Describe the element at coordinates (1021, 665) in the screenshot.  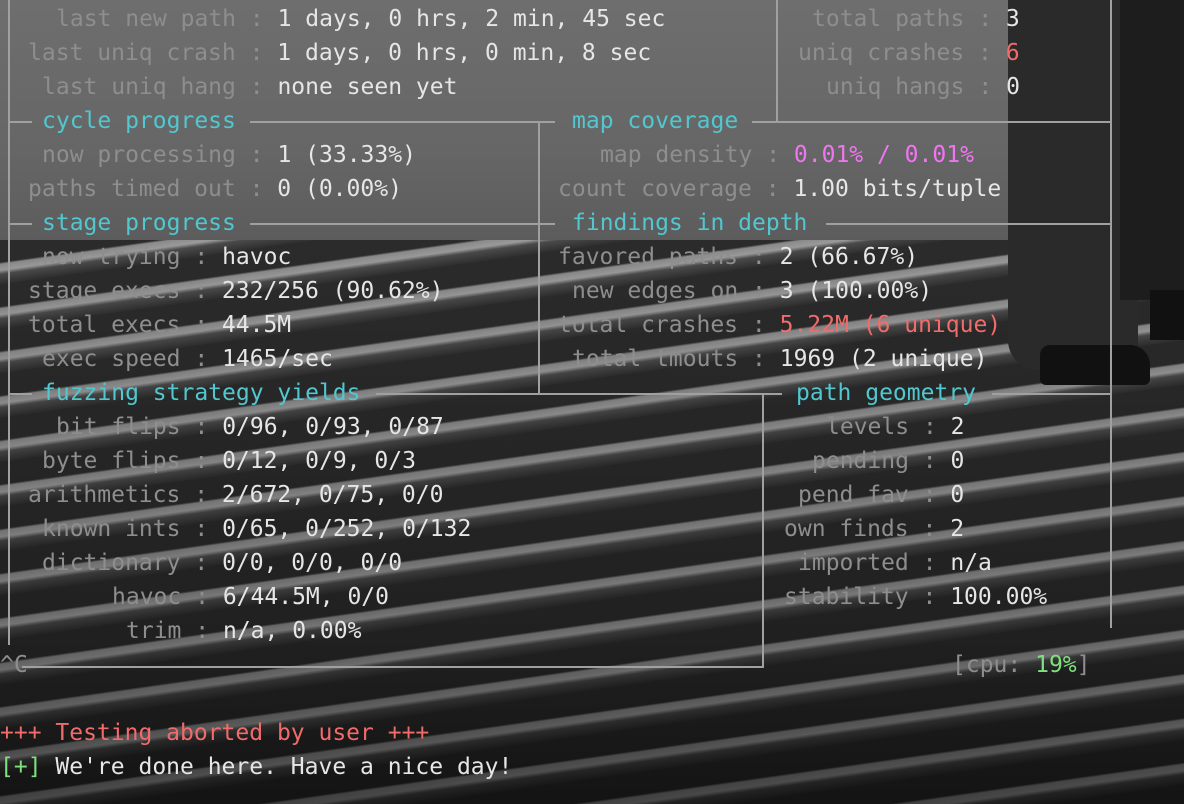
I see `cpu-indicator: [cpu: 19%]` at that location.